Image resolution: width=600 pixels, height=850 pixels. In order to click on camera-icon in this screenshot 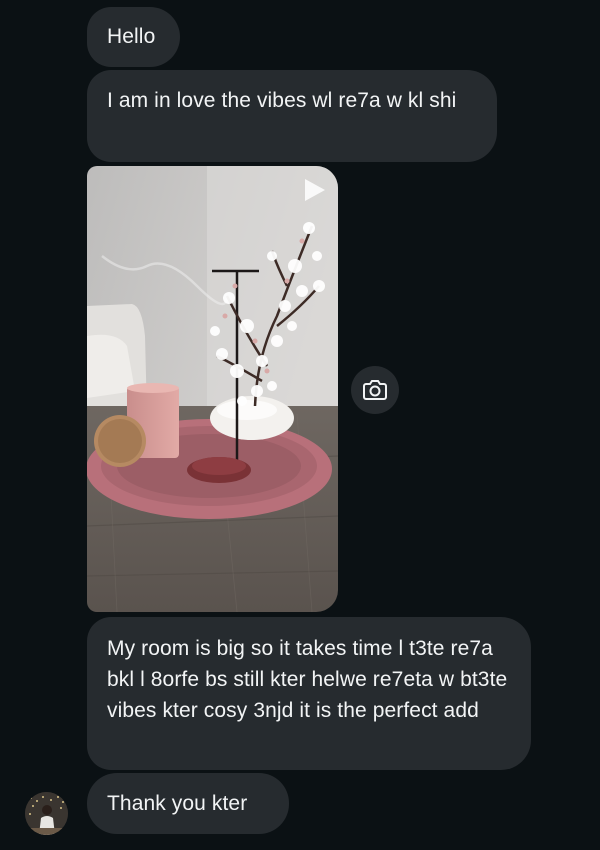, I will do `click(375, 390)`.